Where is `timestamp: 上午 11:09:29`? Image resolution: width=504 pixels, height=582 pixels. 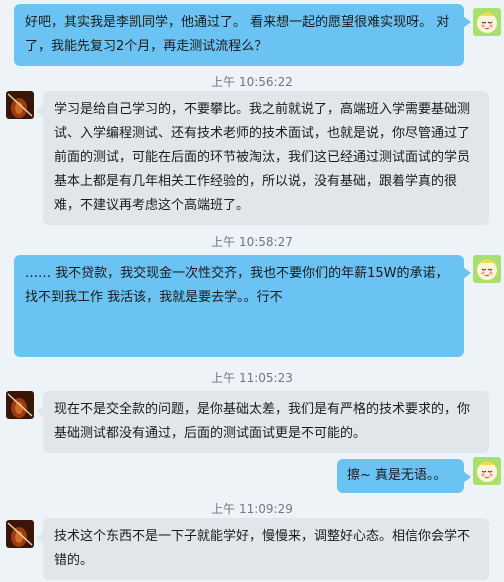 timestamp: 上午 11:09:29 is located at coordinates (252, 509).